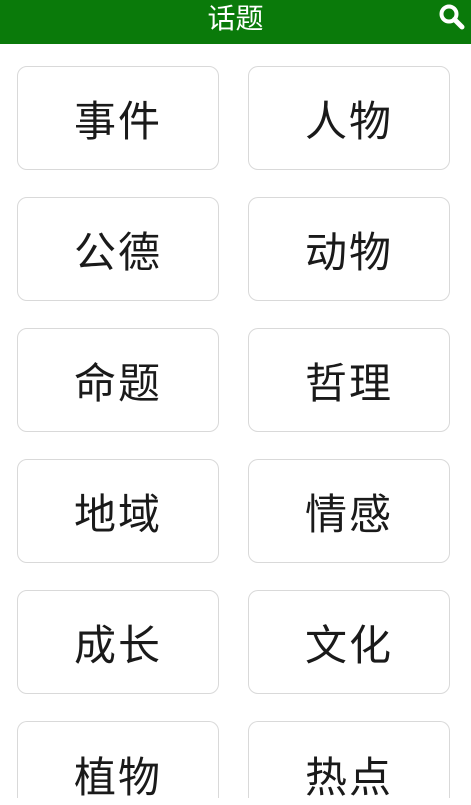  What do you see at coordinates (348, 645) in the screenshot?
I see `topic-label: 文化` at bounding box center [348, 645].